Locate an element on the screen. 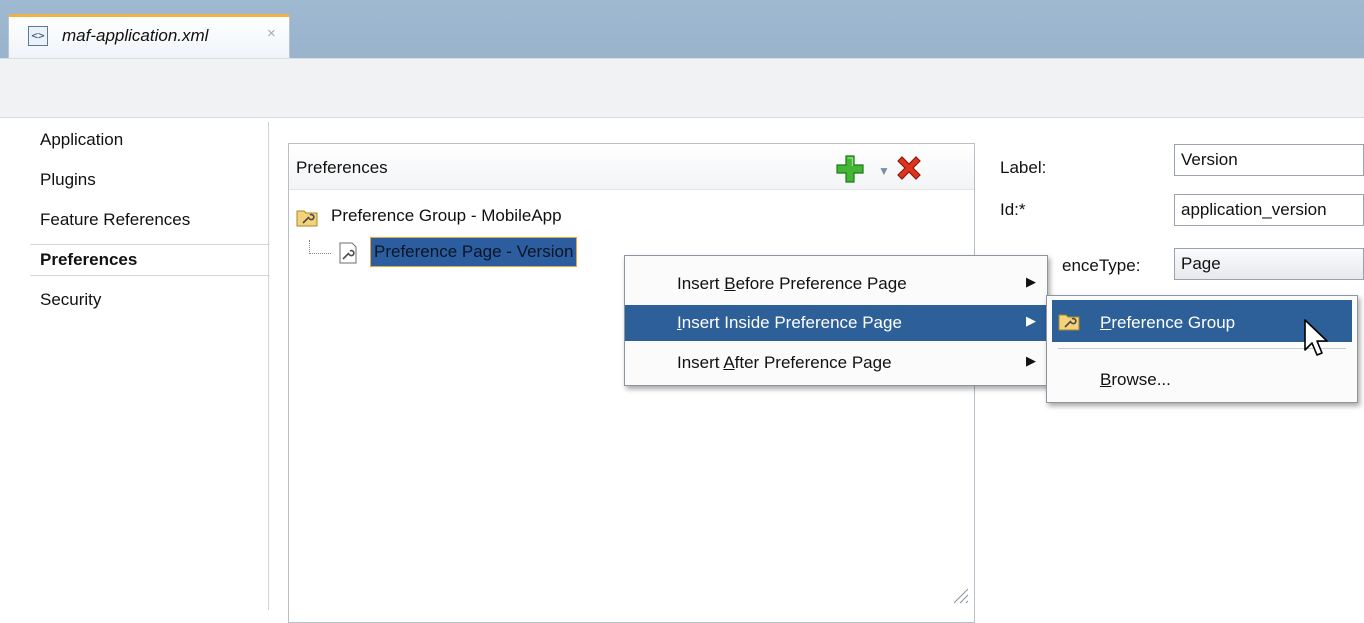 This screenshot has width=1364, height=623. add-icon is located at coordinates (850, 169).